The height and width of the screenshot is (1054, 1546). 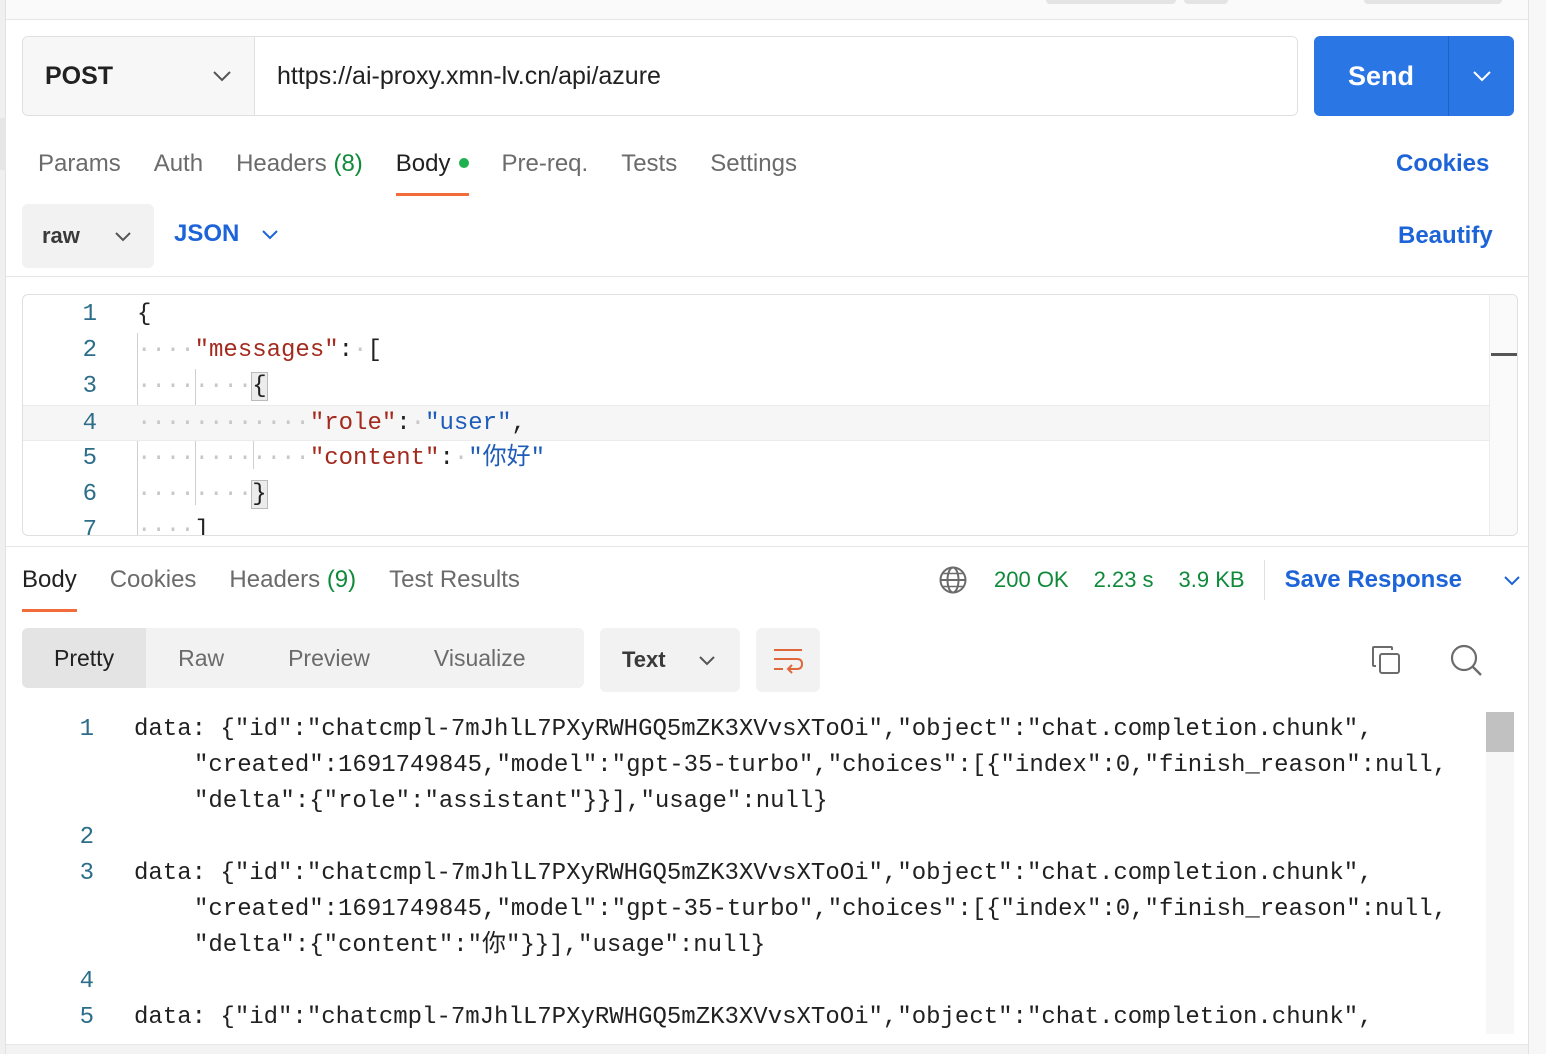 I want to click on tab-headers: Headers (8), so click(x=299, y=168).